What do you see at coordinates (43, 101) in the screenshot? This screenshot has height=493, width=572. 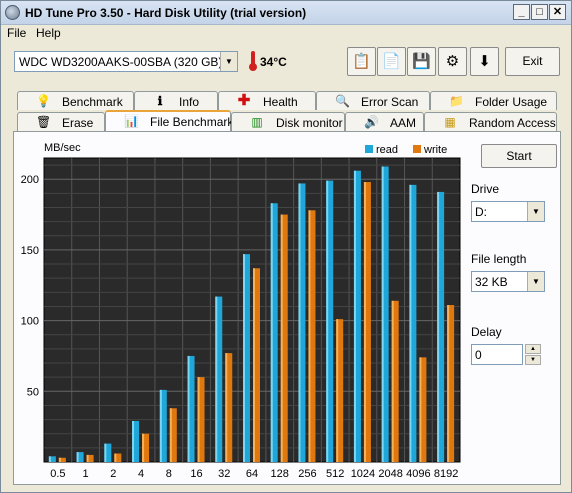 I see `lightbulb-icon: 💡` at bounding box center [43, 101].